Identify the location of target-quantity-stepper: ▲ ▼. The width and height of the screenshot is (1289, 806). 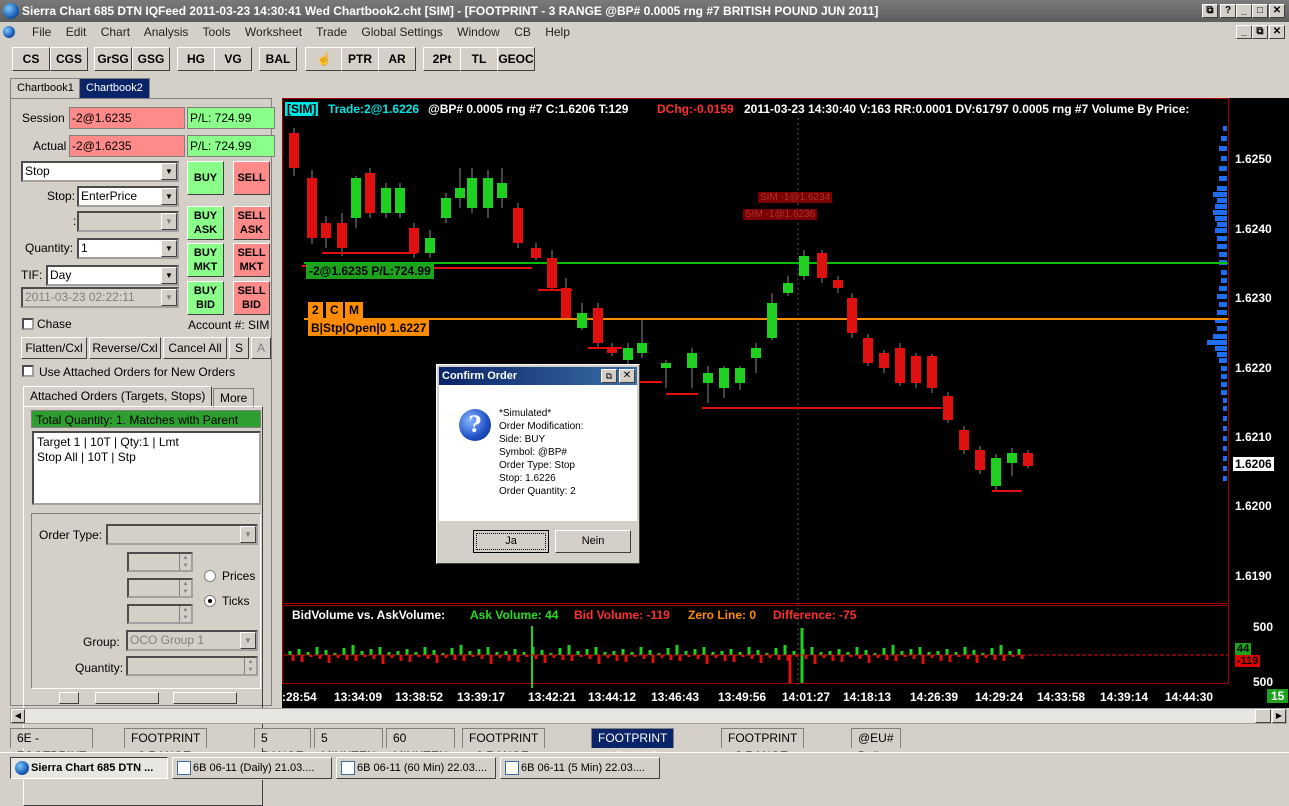
(192, 666).